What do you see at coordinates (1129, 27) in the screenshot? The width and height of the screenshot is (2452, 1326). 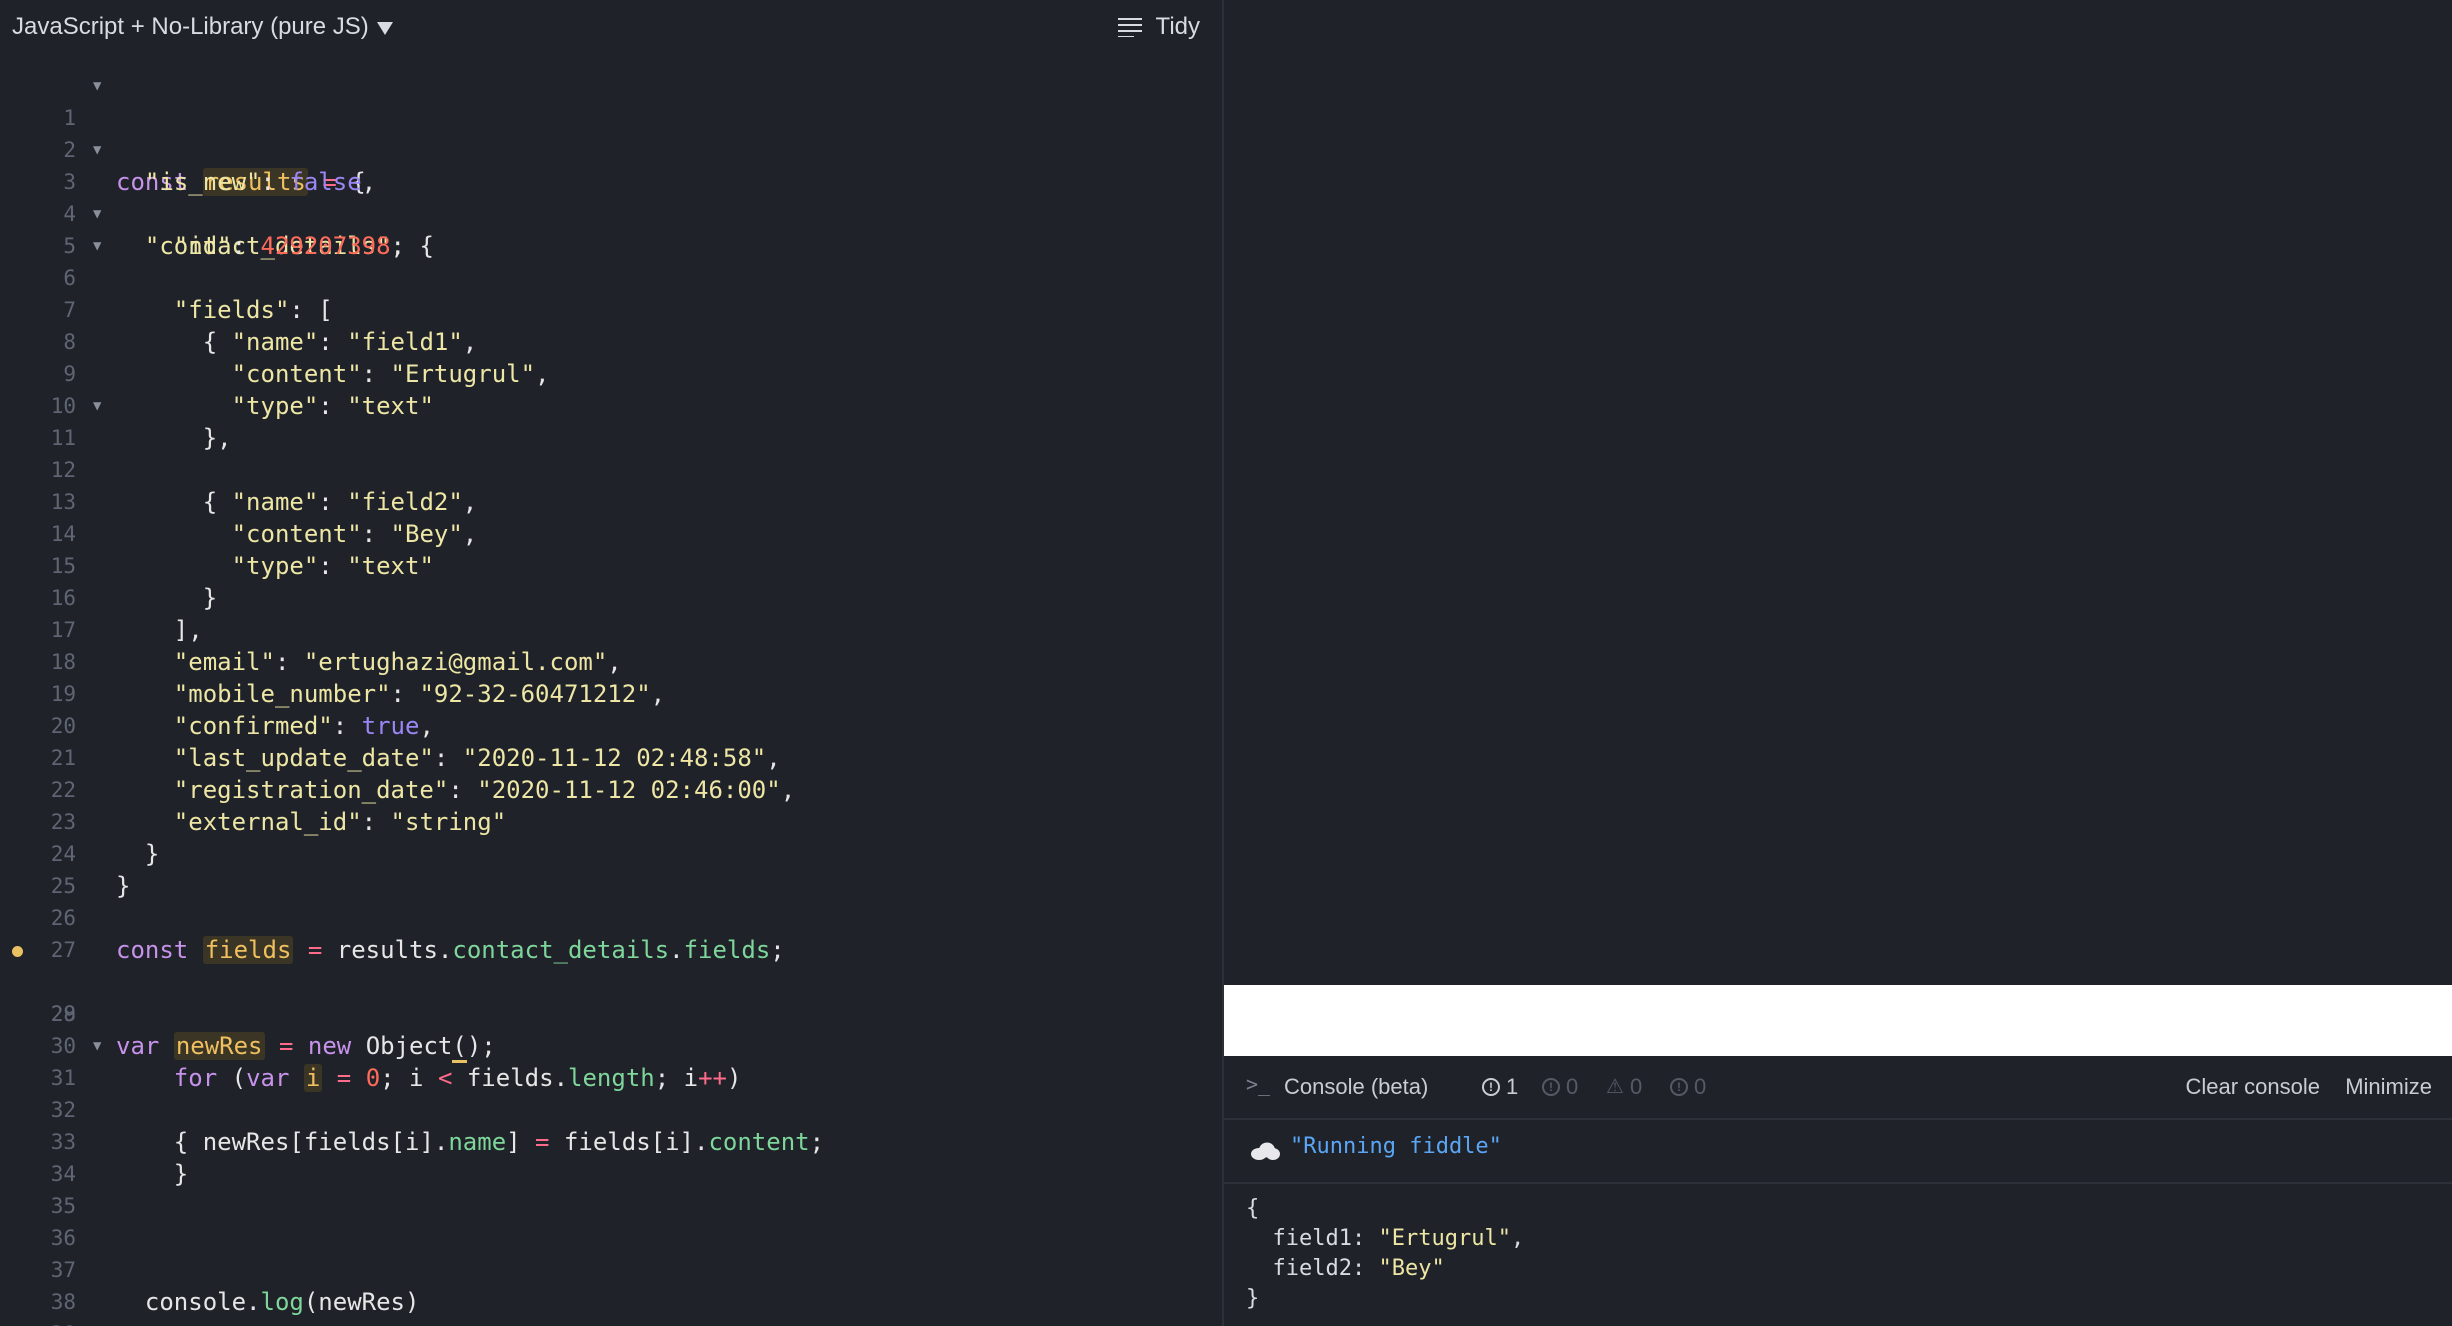 I see `tidy-lines-icon` at bounding box center [1129, 27].